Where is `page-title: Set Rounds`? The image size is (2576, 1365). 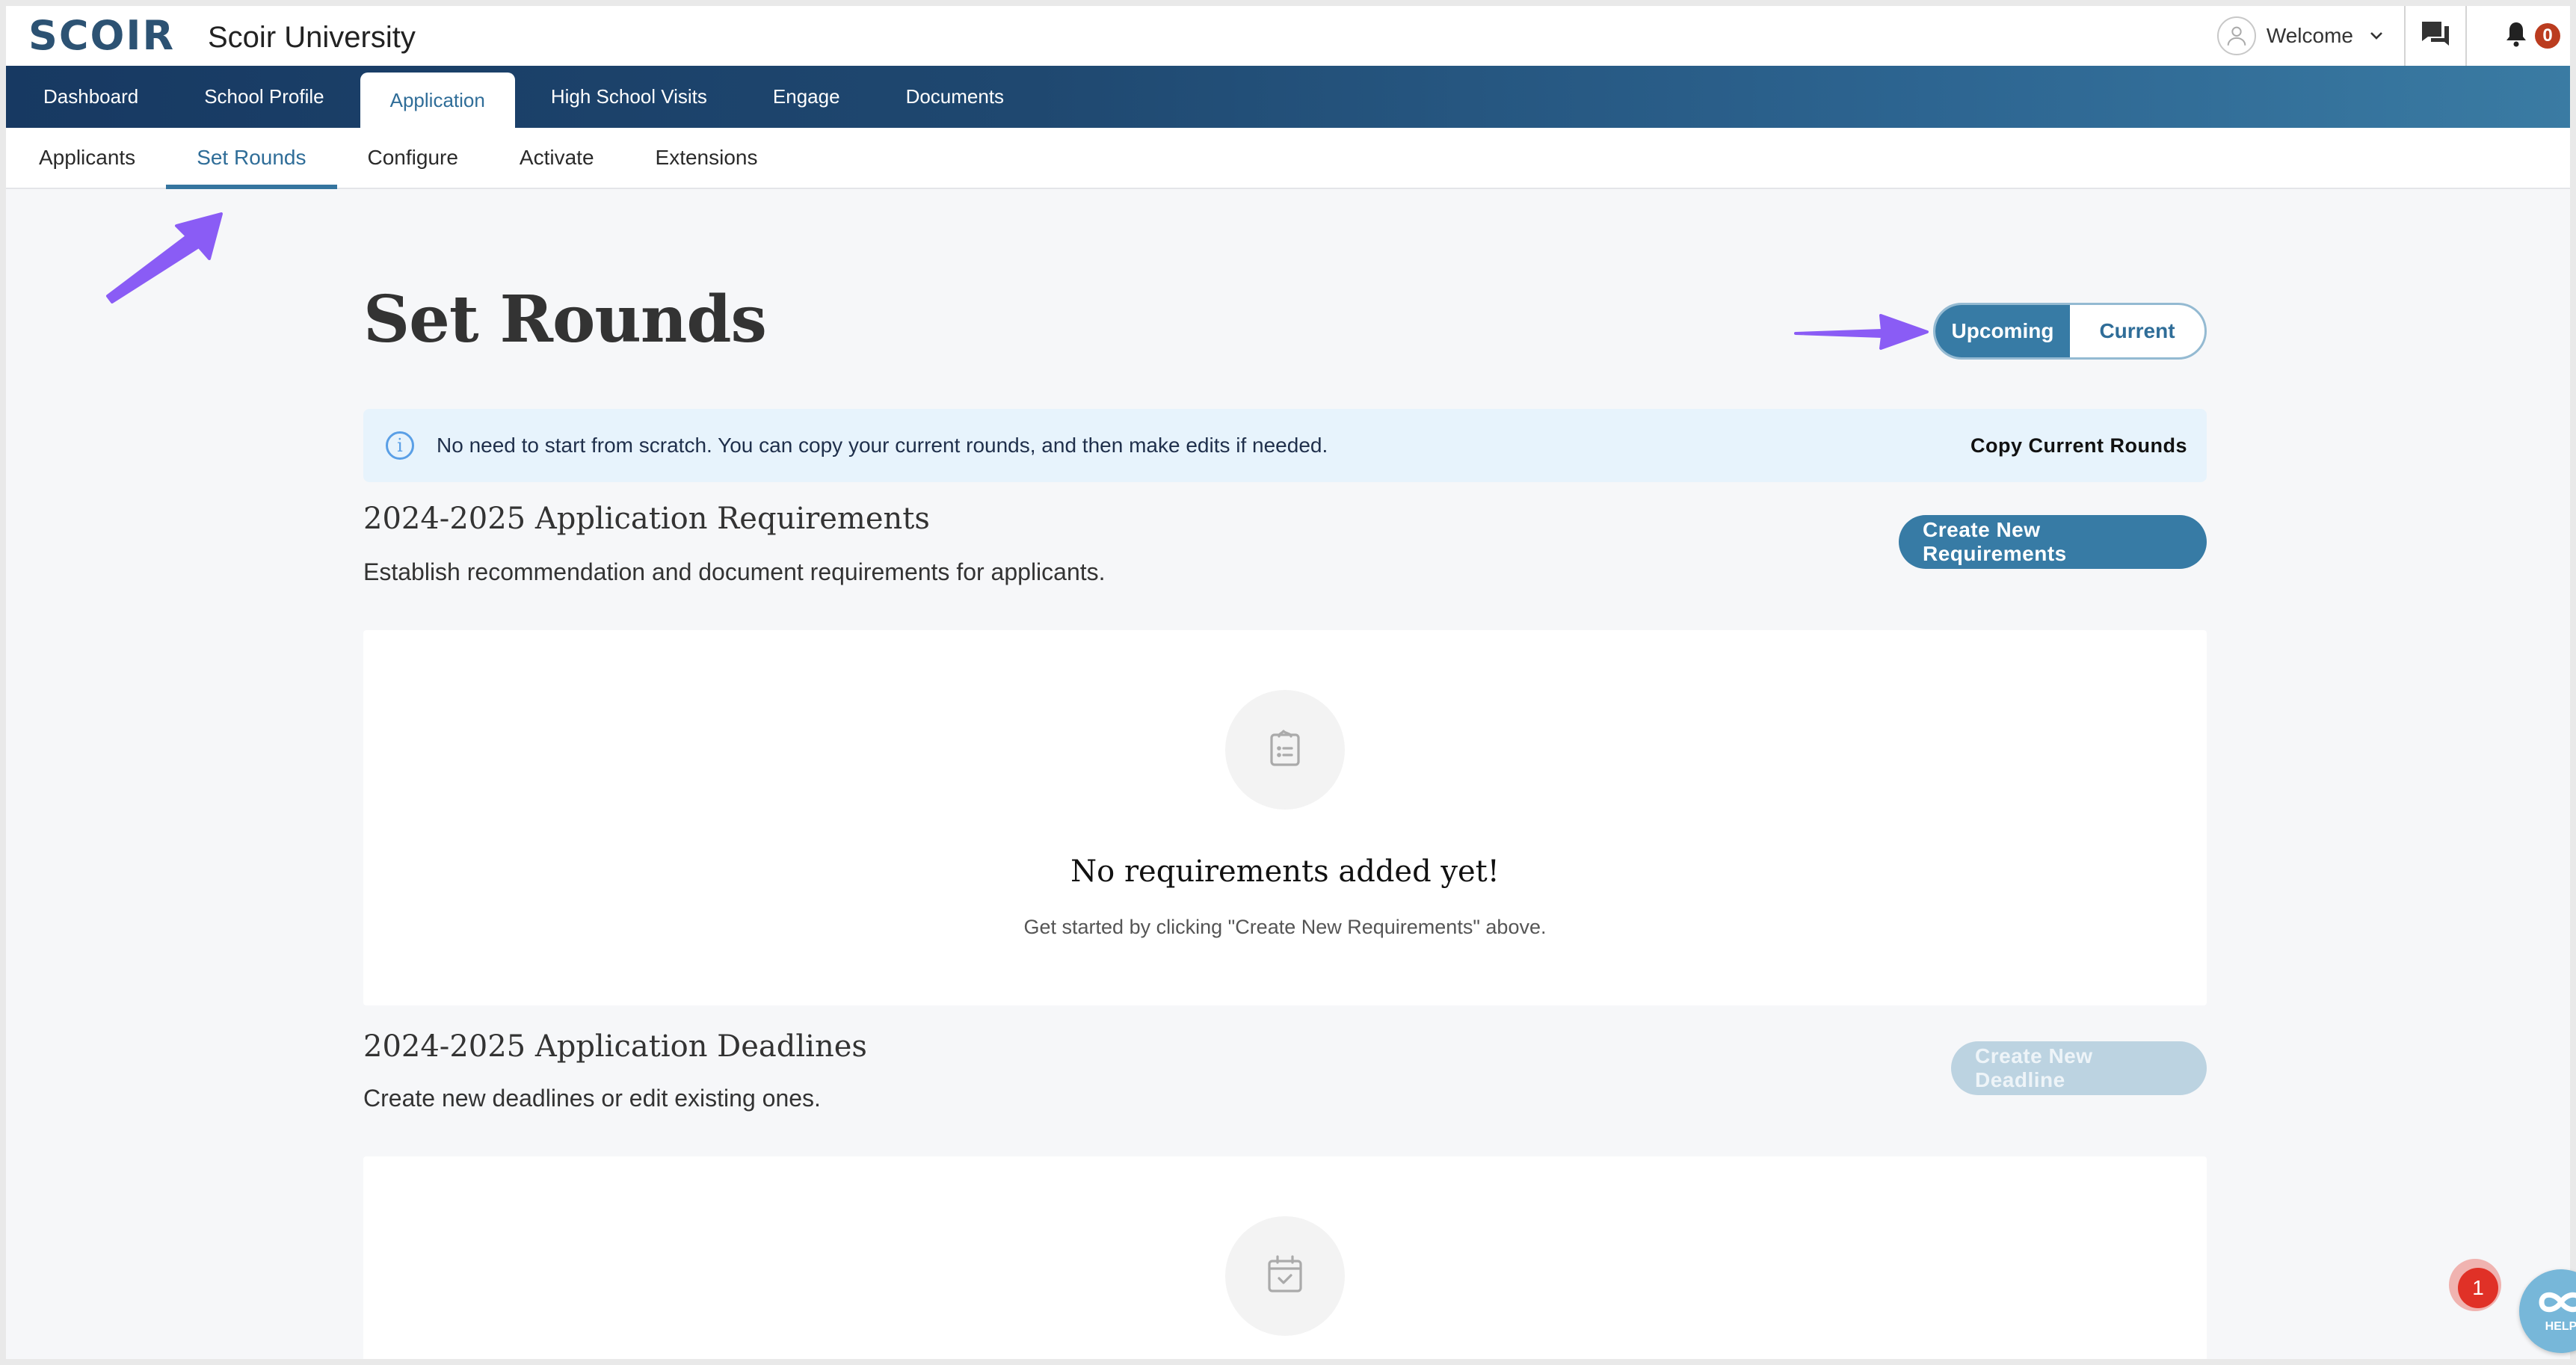 page-title: Set Rounds is located at coordinates (565, 319).